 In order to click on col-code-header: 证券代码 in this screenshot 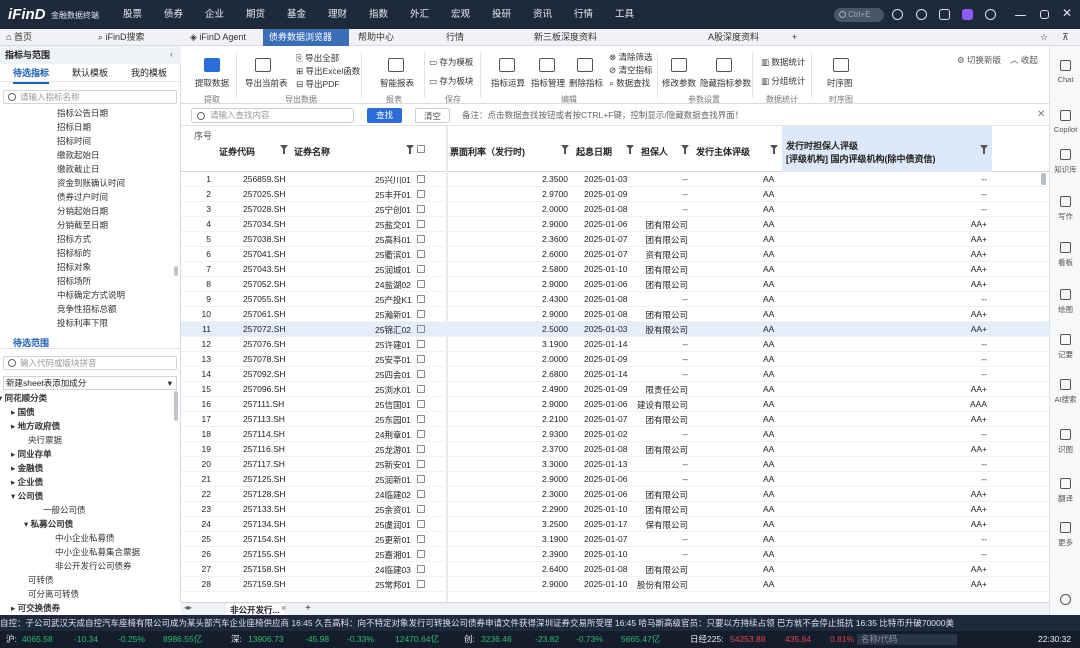, I will do `click(237, 151)`.